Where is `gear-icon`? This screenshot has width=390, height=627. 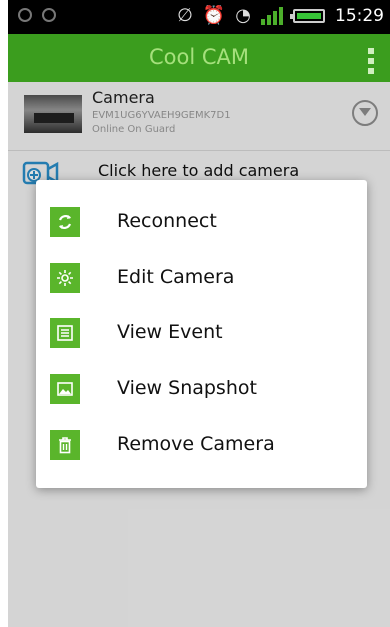
gear-icon is located at coordinates (65, 278).